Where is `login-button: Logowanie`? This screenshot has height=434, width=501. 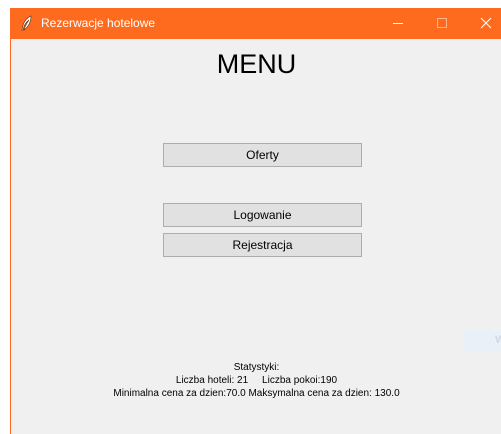 login-button: Logowanie is located at coordinates (262, 215).